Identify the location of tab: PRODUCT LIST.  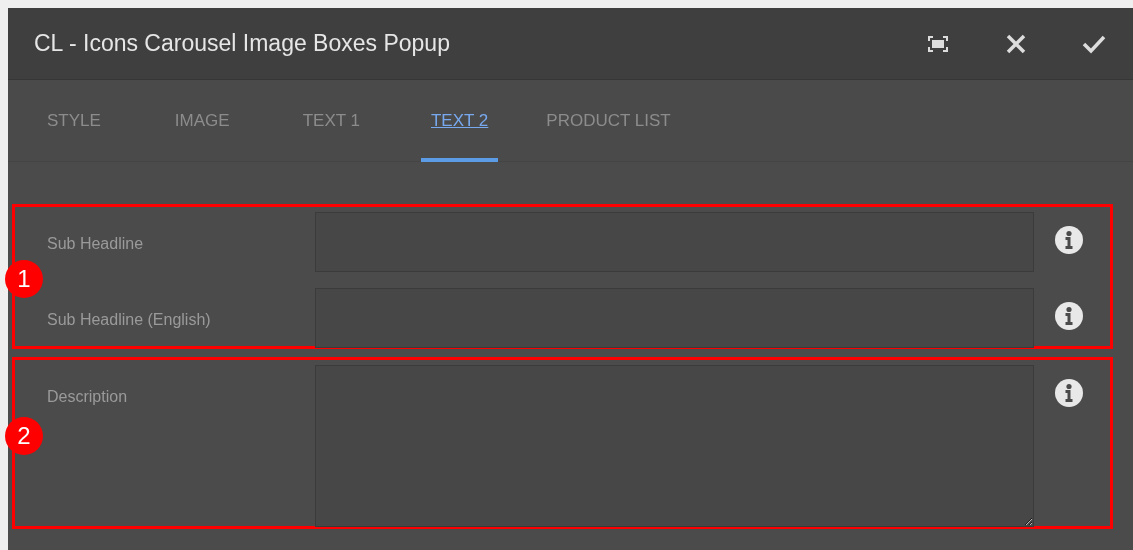
(608, 120).